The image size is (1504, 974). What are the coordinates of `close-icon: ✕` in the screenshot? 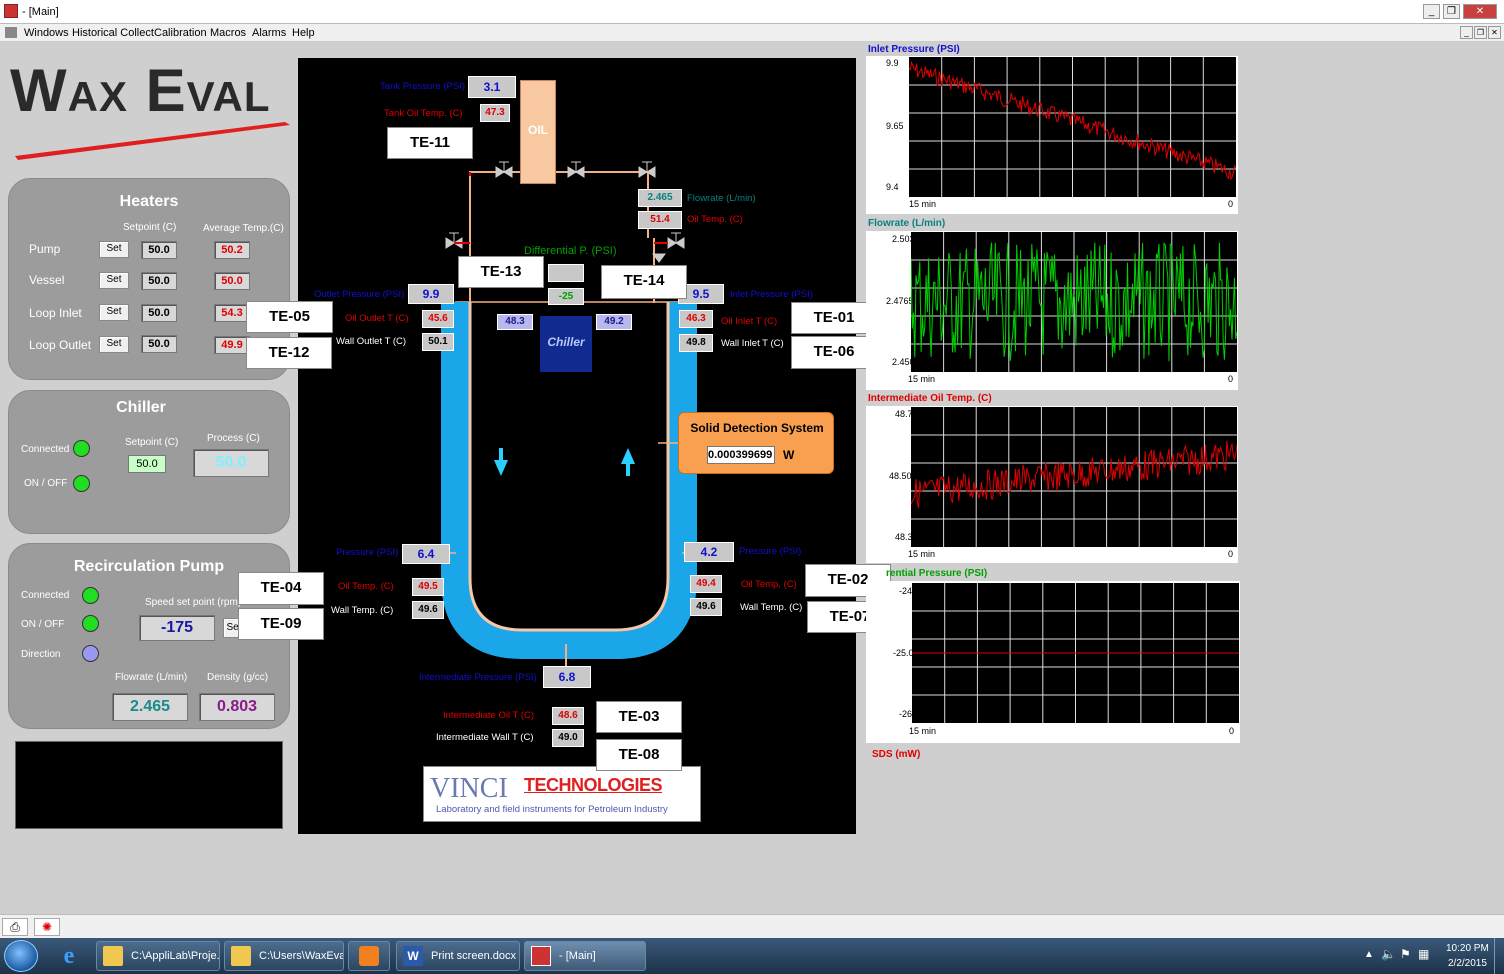 It's located at (1480, 11).